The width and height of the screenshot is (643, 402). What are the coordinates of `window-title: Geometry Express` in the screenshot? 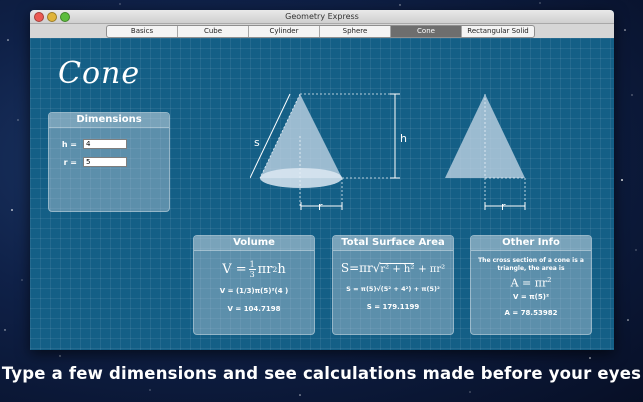 It's located at (322, 16).